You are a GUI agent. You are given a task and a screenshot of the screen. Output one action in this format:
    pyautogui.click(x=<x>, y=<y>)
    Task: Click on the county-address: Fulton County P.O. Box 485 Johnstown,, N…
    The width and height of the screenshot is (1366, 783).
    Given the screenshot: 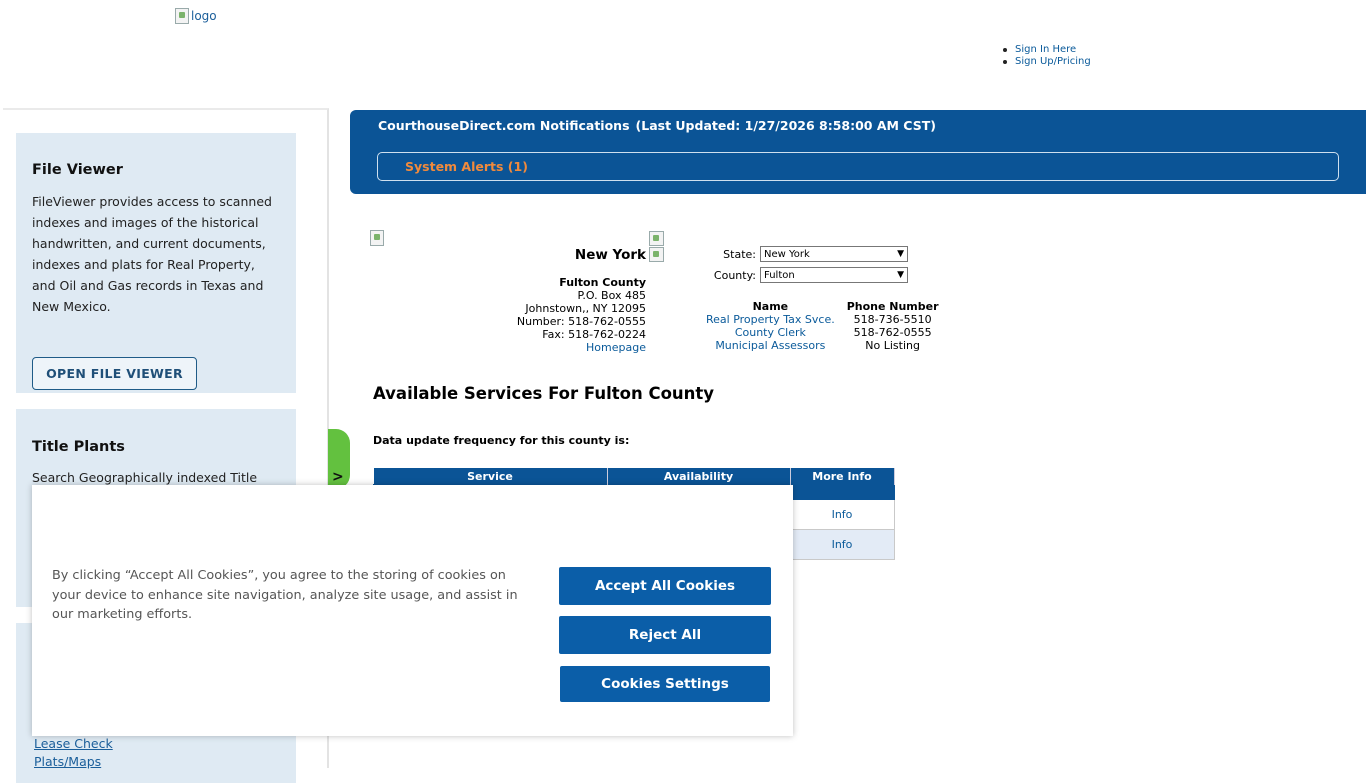 What is the action you would take?
    pyautogui.click(x=558, y=315)
    